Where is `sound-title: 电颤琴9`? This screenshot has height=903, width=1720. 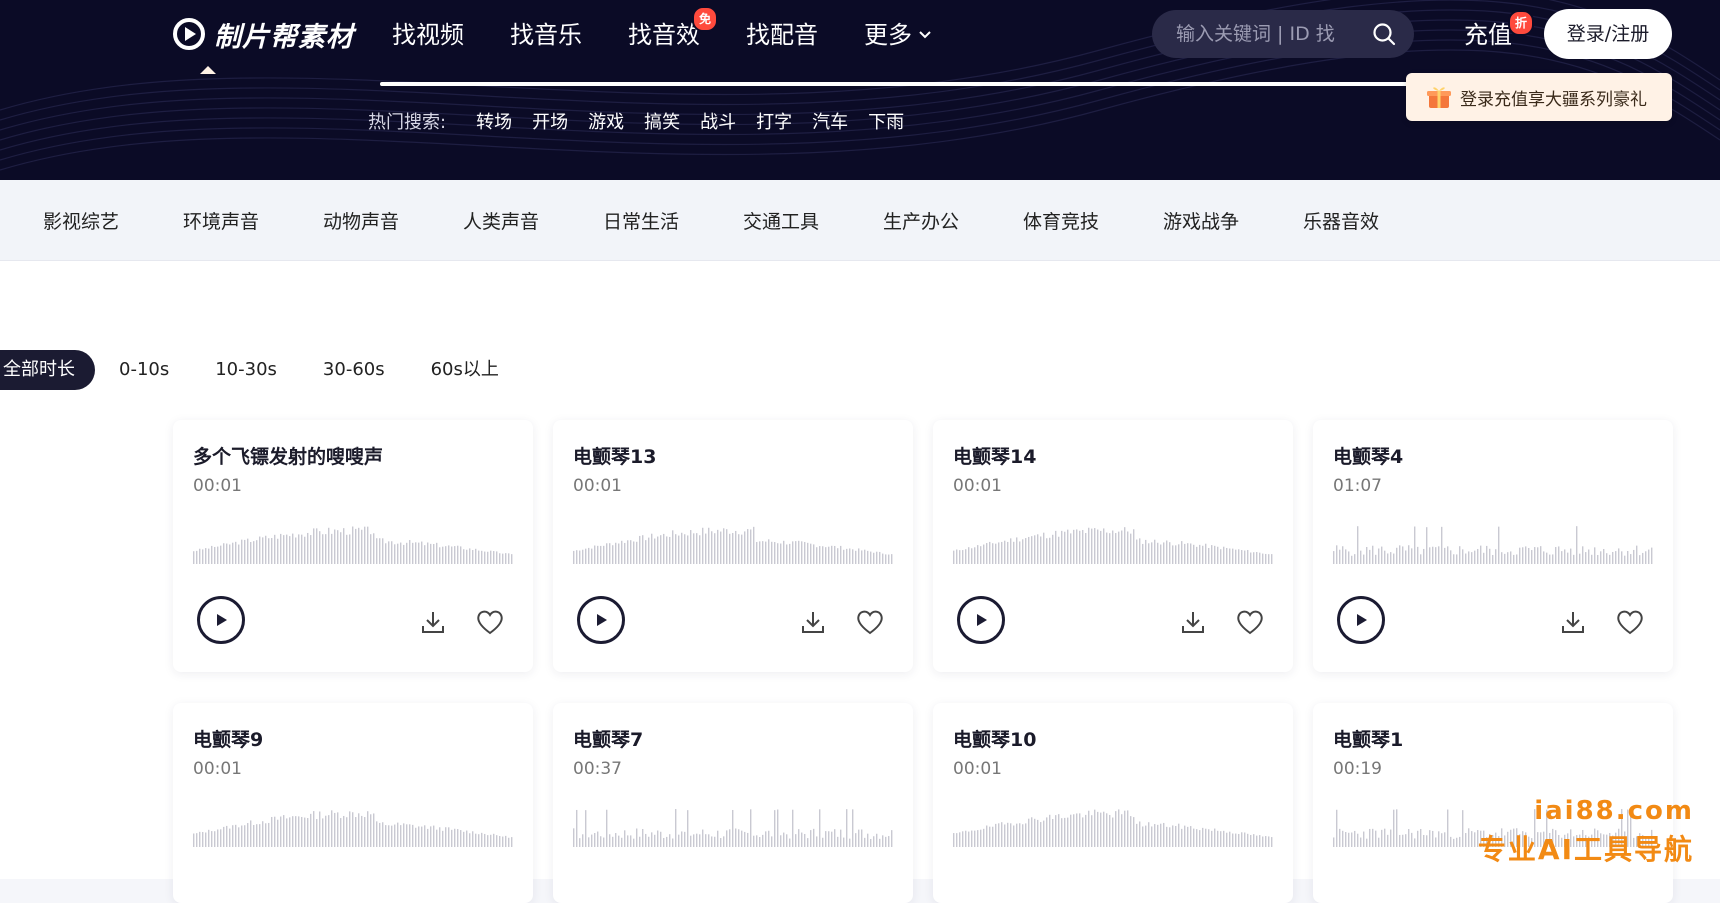
sound-title: 电颤琴9 is located at coordinates (228, 738).